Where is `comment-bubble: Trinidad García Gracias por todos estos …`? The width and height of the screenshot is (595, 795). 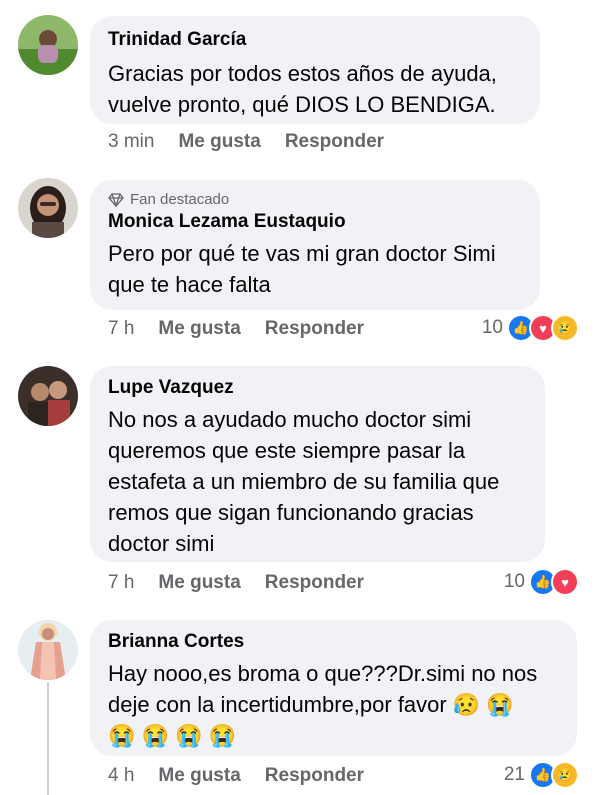 comment-bubble: Trinidad García Gracias por todos estos … is located at coordinates (315, 70).